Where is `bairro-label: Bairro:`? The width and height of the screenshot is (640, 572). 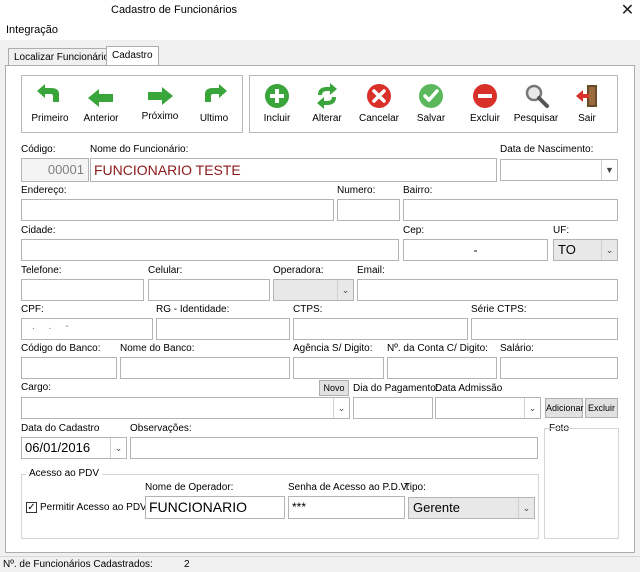 bairro-label: Bairro: is located at coordinates (418, 190).